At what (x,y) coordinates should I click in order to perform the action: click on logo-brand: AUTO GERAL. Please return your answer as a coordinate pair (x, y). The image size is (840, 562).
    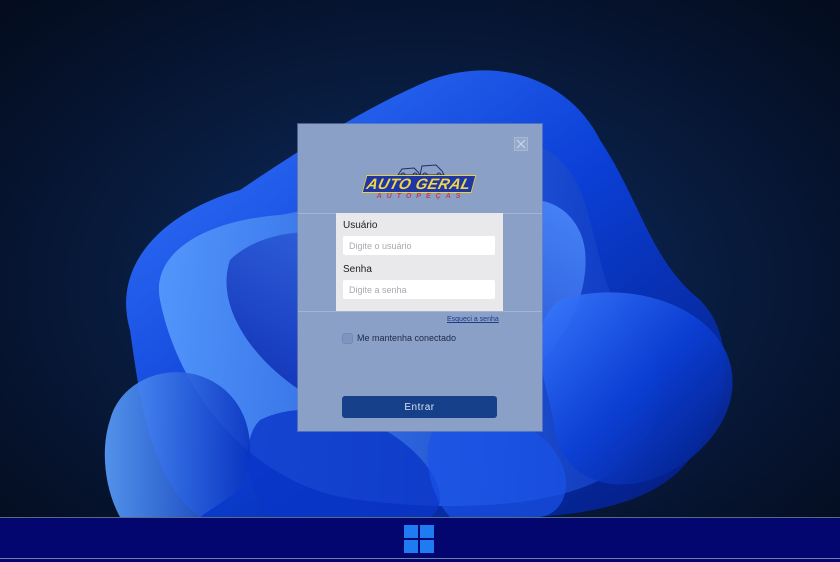
    Looking at the image, I should click on (419, 184).